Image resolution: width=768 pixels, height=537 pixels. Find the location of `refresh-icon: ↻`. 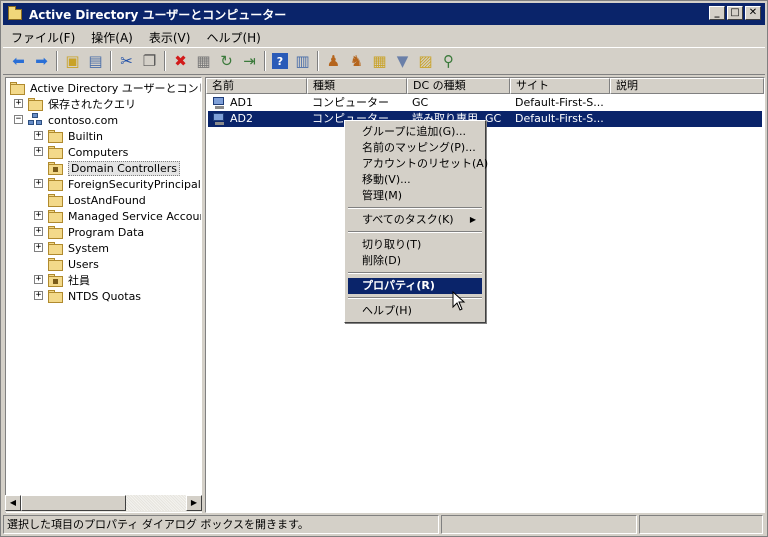

refresh-icon: ↻ is located at coordinates (226, 61).